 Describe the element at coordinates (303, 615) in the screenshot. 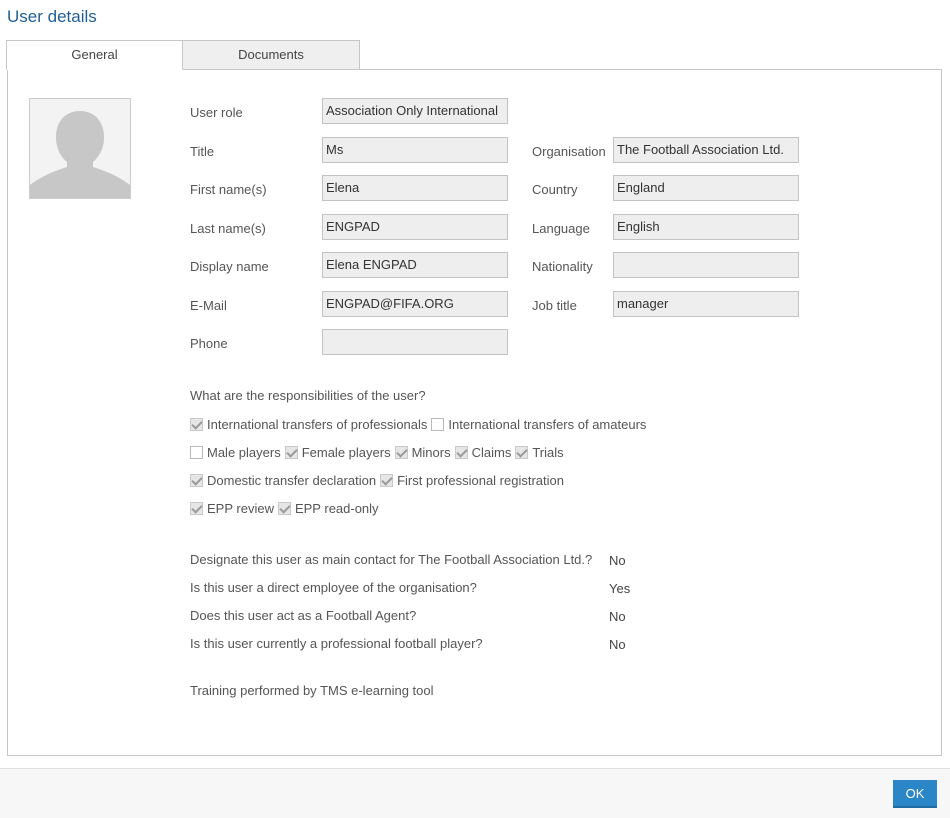

I see `football-agent-question: Does this user act as a Football Agent?` at that location.